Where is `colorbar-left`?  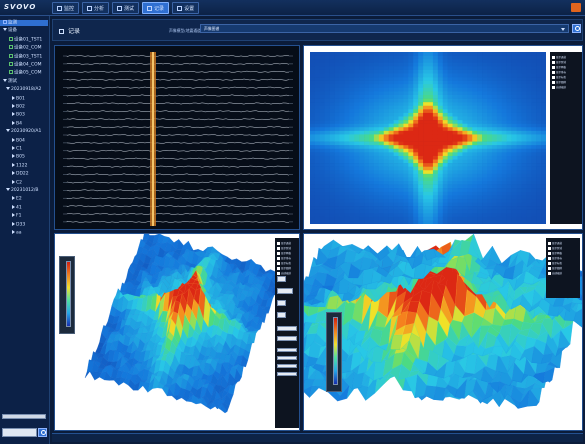
colorbar-left is located at coordinates (68, 294).